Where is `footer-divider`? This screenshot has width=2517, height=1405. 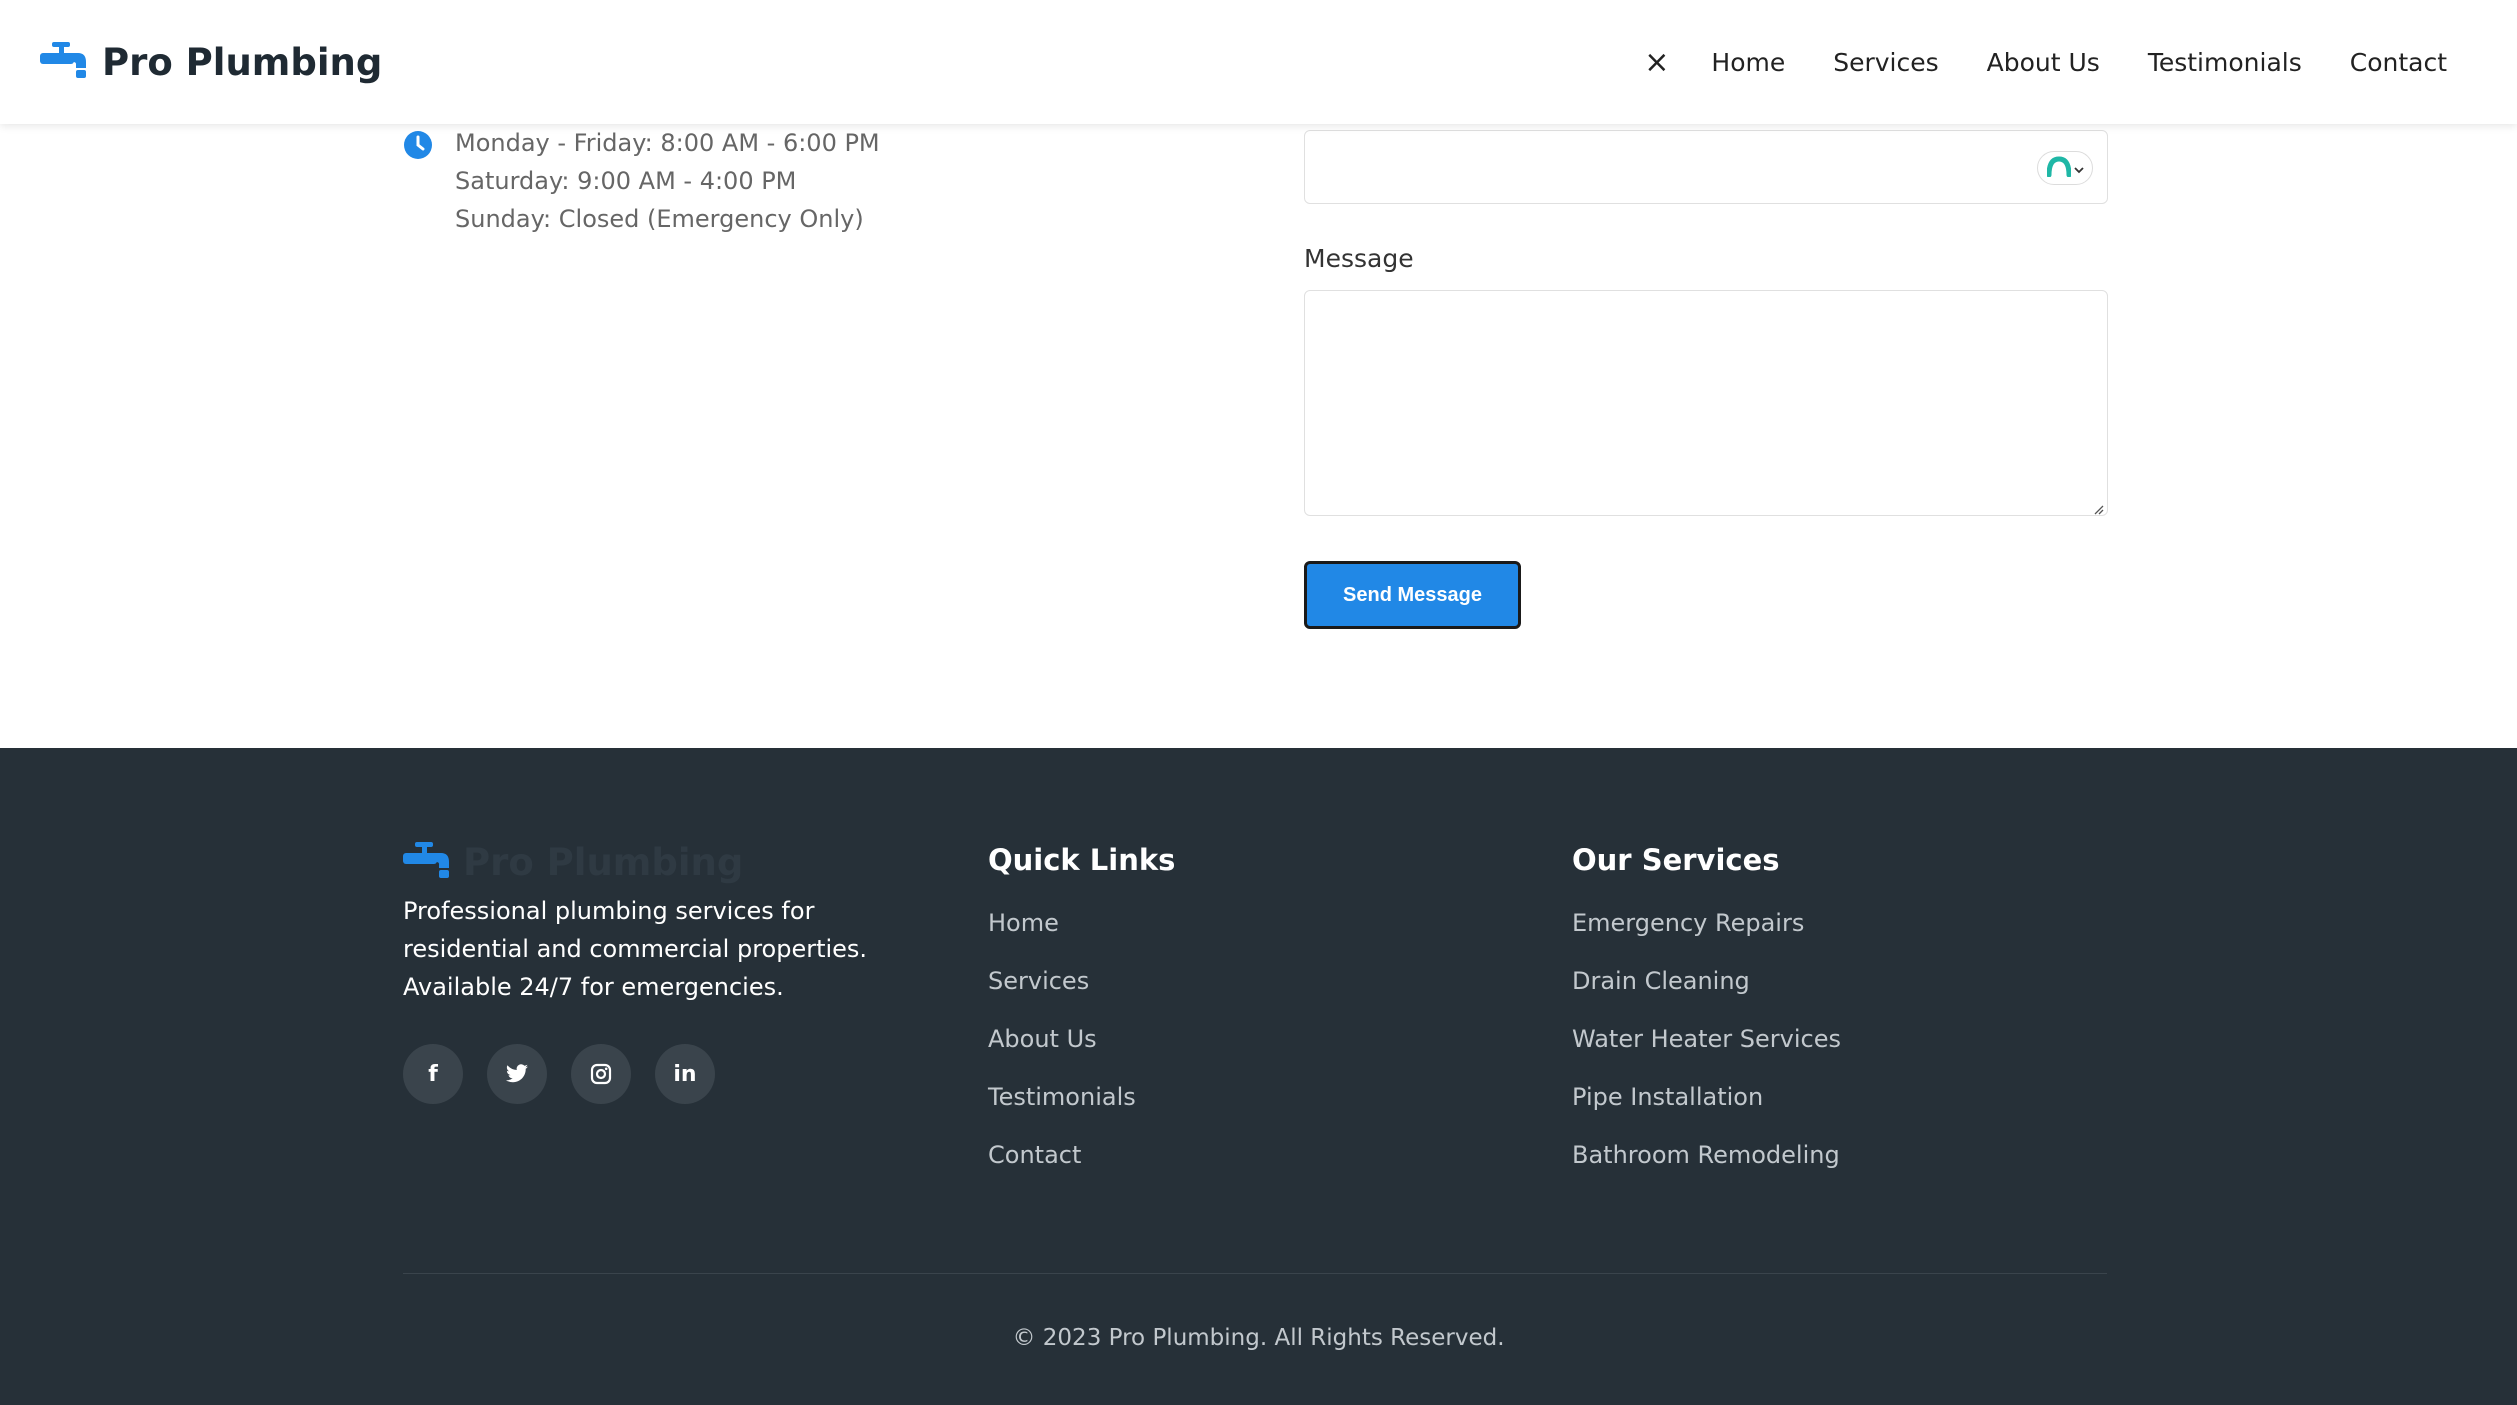
footer-divider is located at coordinates (1255, 1273).